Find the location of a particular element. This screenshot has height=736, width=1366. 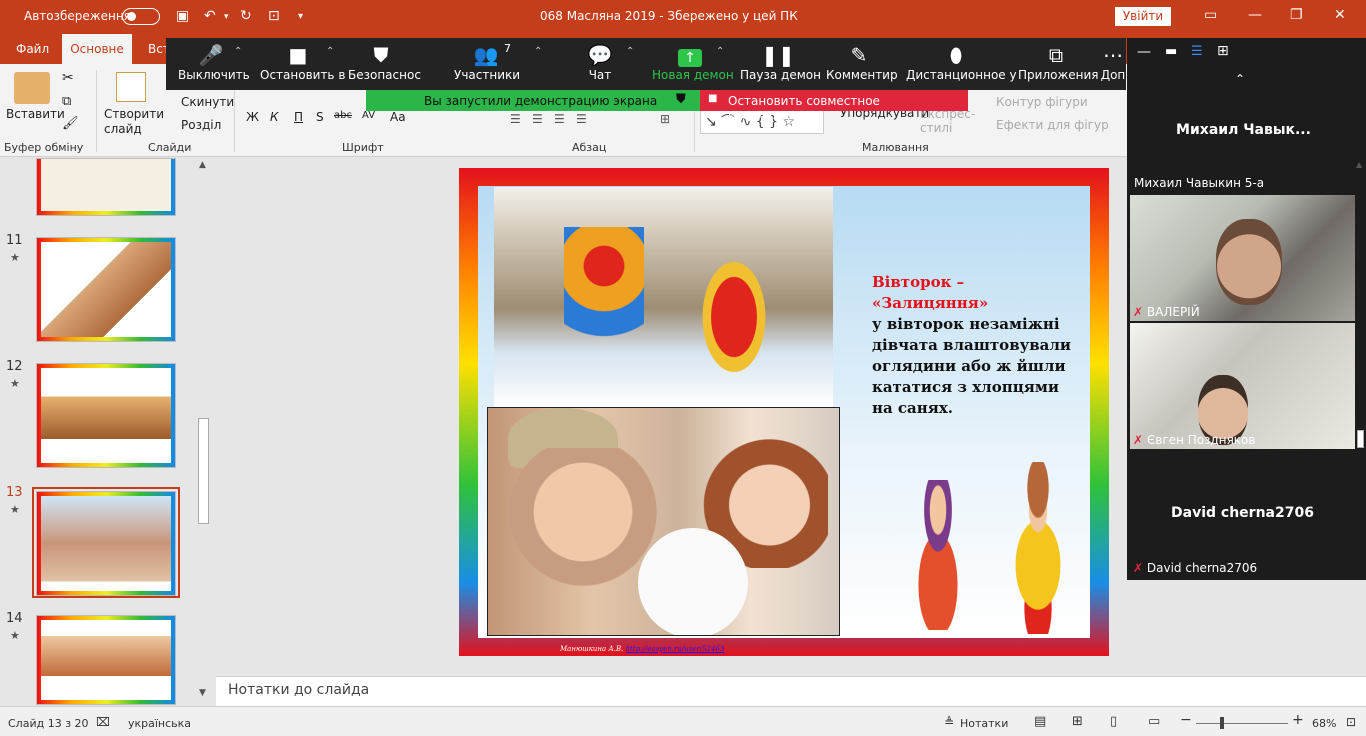

new-slide-button: Створити слайд is located at coordinates (134, 122).